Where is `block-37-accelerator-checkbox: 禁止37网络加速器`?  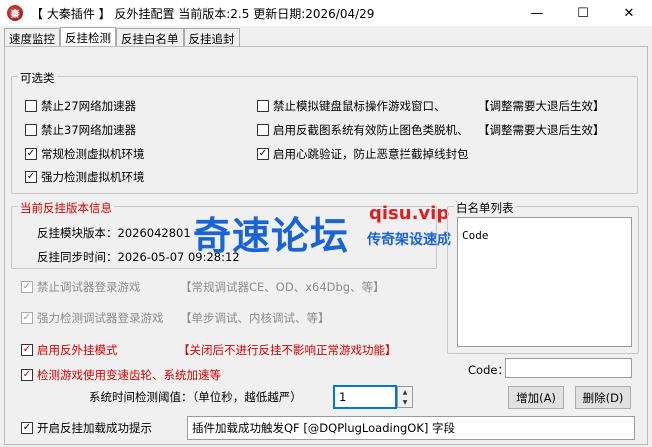
block-37-accelerator-checkbox: 禁止37网络加速器 is located at coordinates (80, 130).